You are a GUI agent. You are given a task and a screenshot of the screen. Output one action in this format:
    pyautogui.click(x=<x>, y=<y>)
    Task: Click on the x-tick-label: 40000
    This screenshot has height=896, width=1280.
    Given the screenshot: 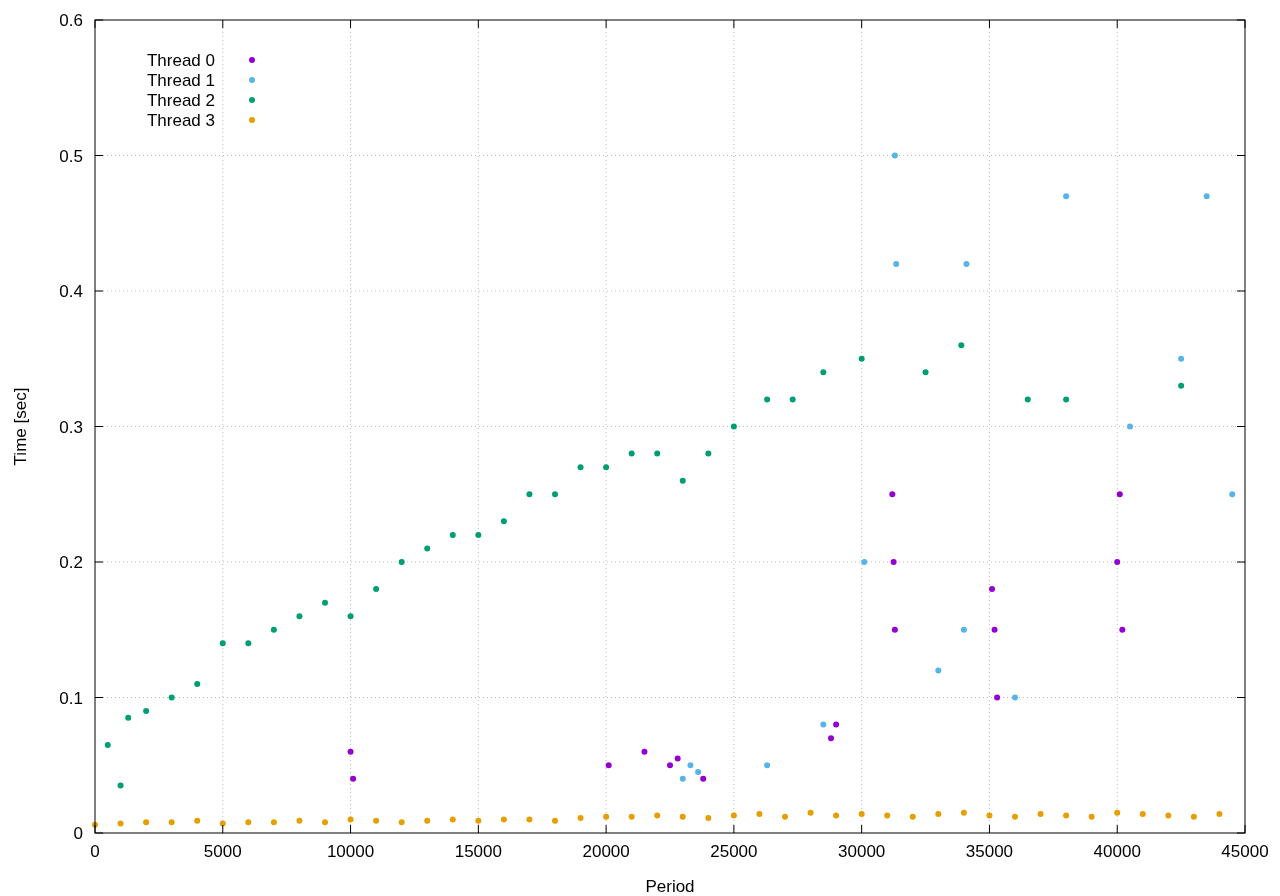 What is the action you would take?
    pyautogui.click(x=1117, y=851)
    